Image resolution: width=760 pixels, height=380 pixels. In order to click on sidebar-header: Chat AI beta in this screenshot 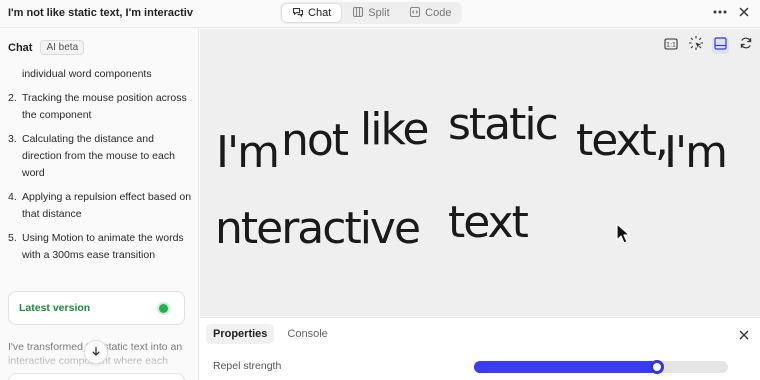, I will do `click(46, 47)`.